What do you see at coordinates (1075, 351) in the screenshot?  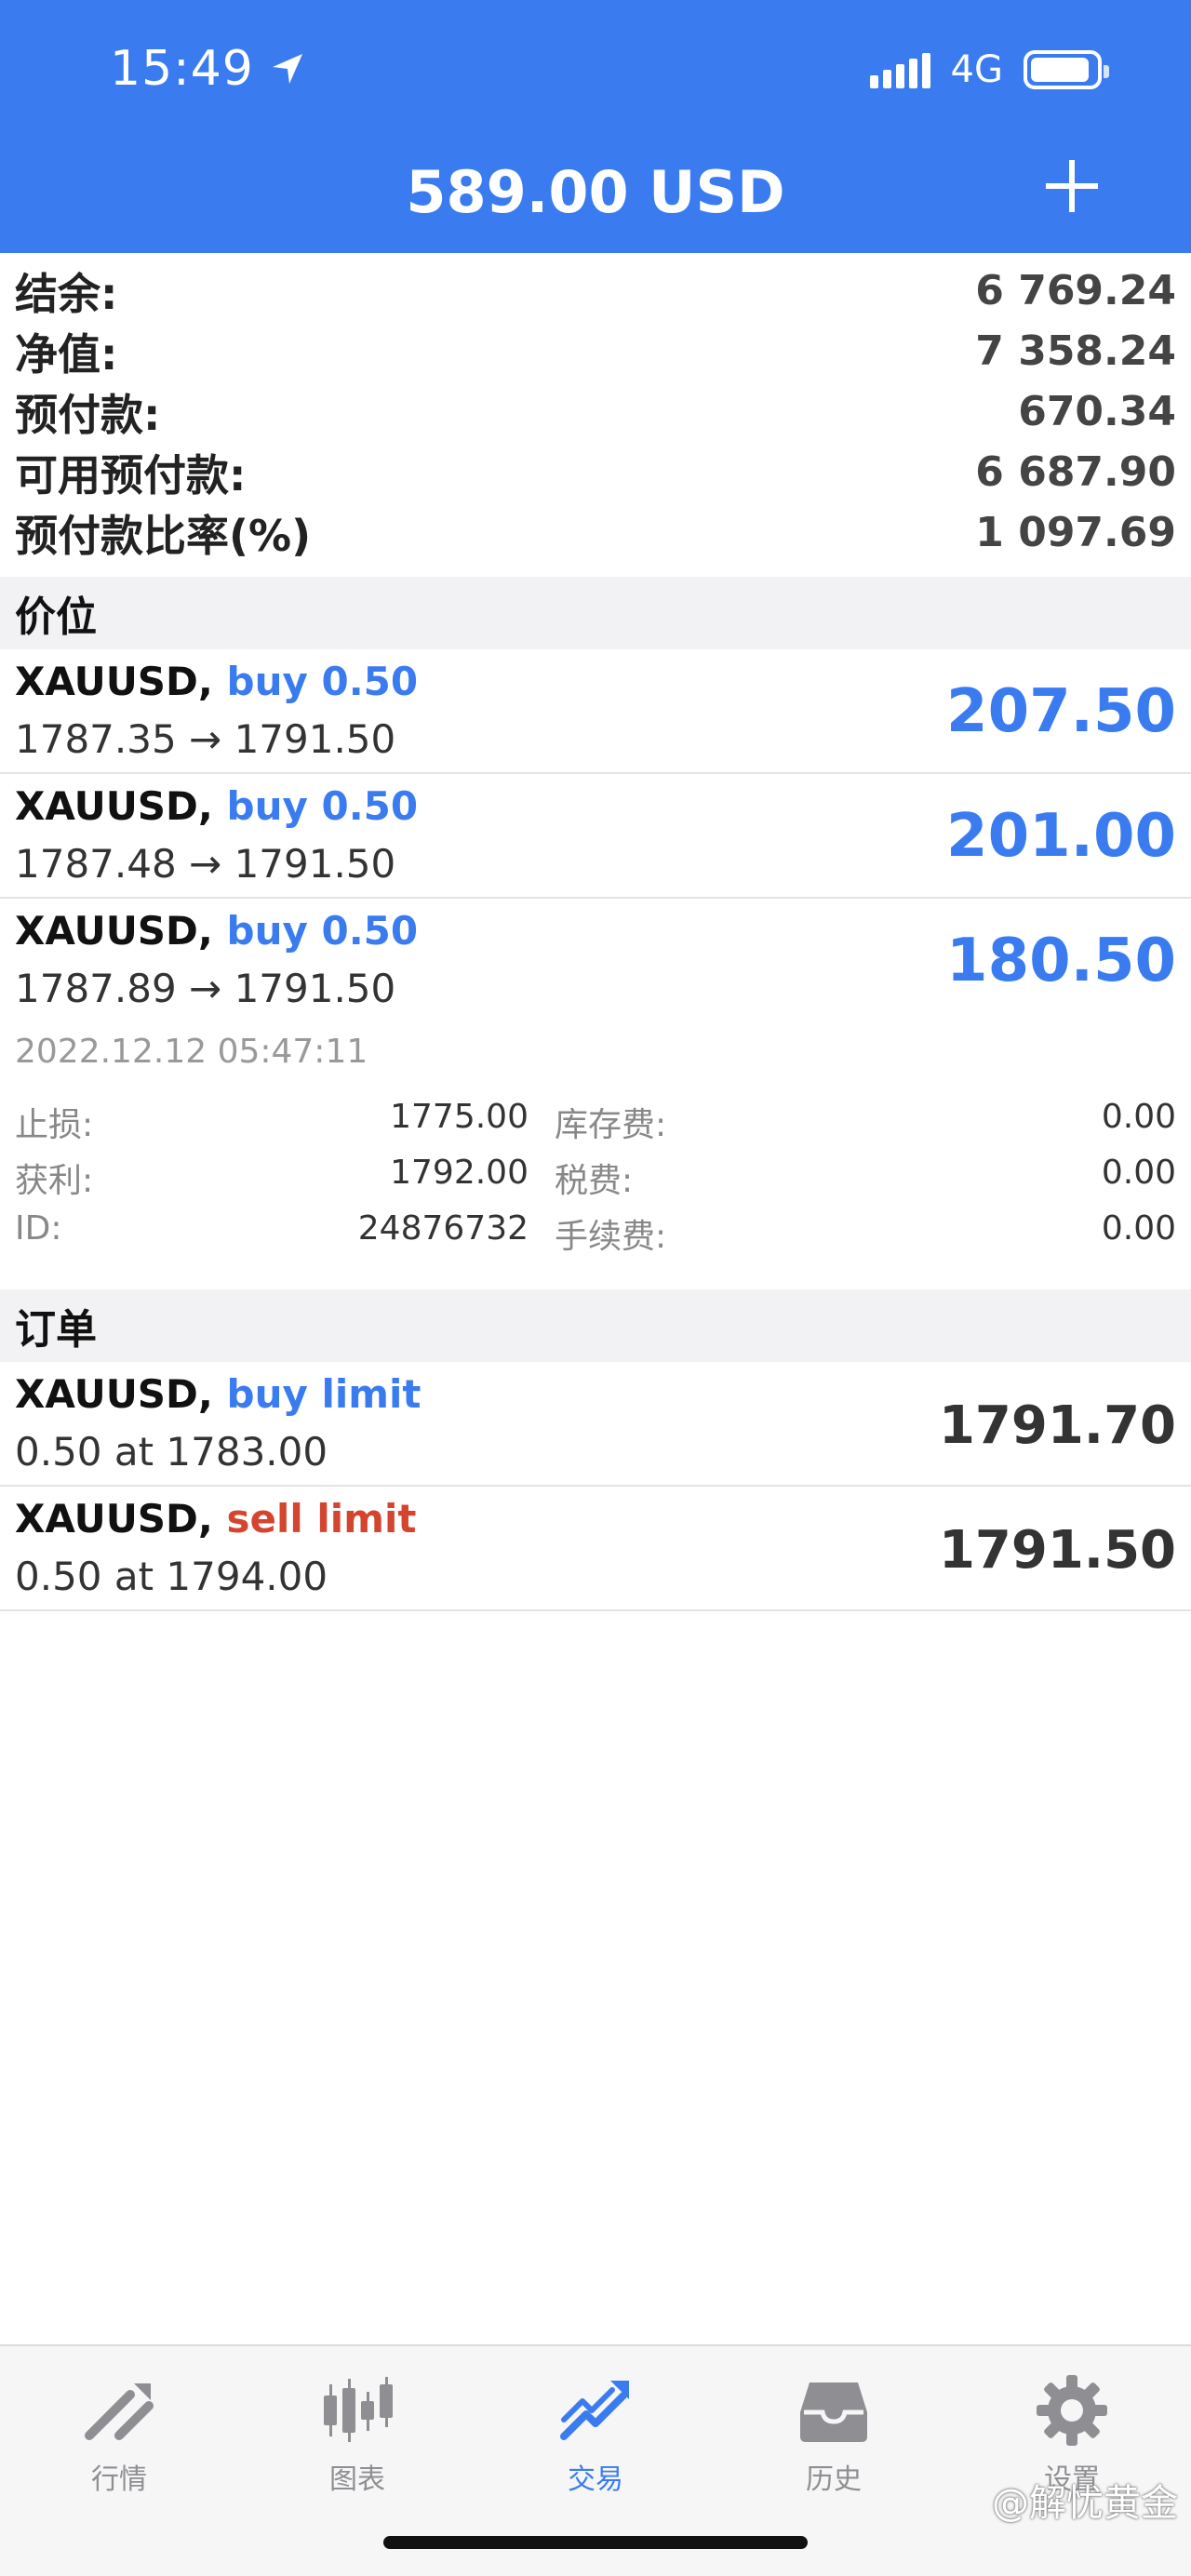 I see `summary-value: 7 358.24` at bounding box center [1075, 351].